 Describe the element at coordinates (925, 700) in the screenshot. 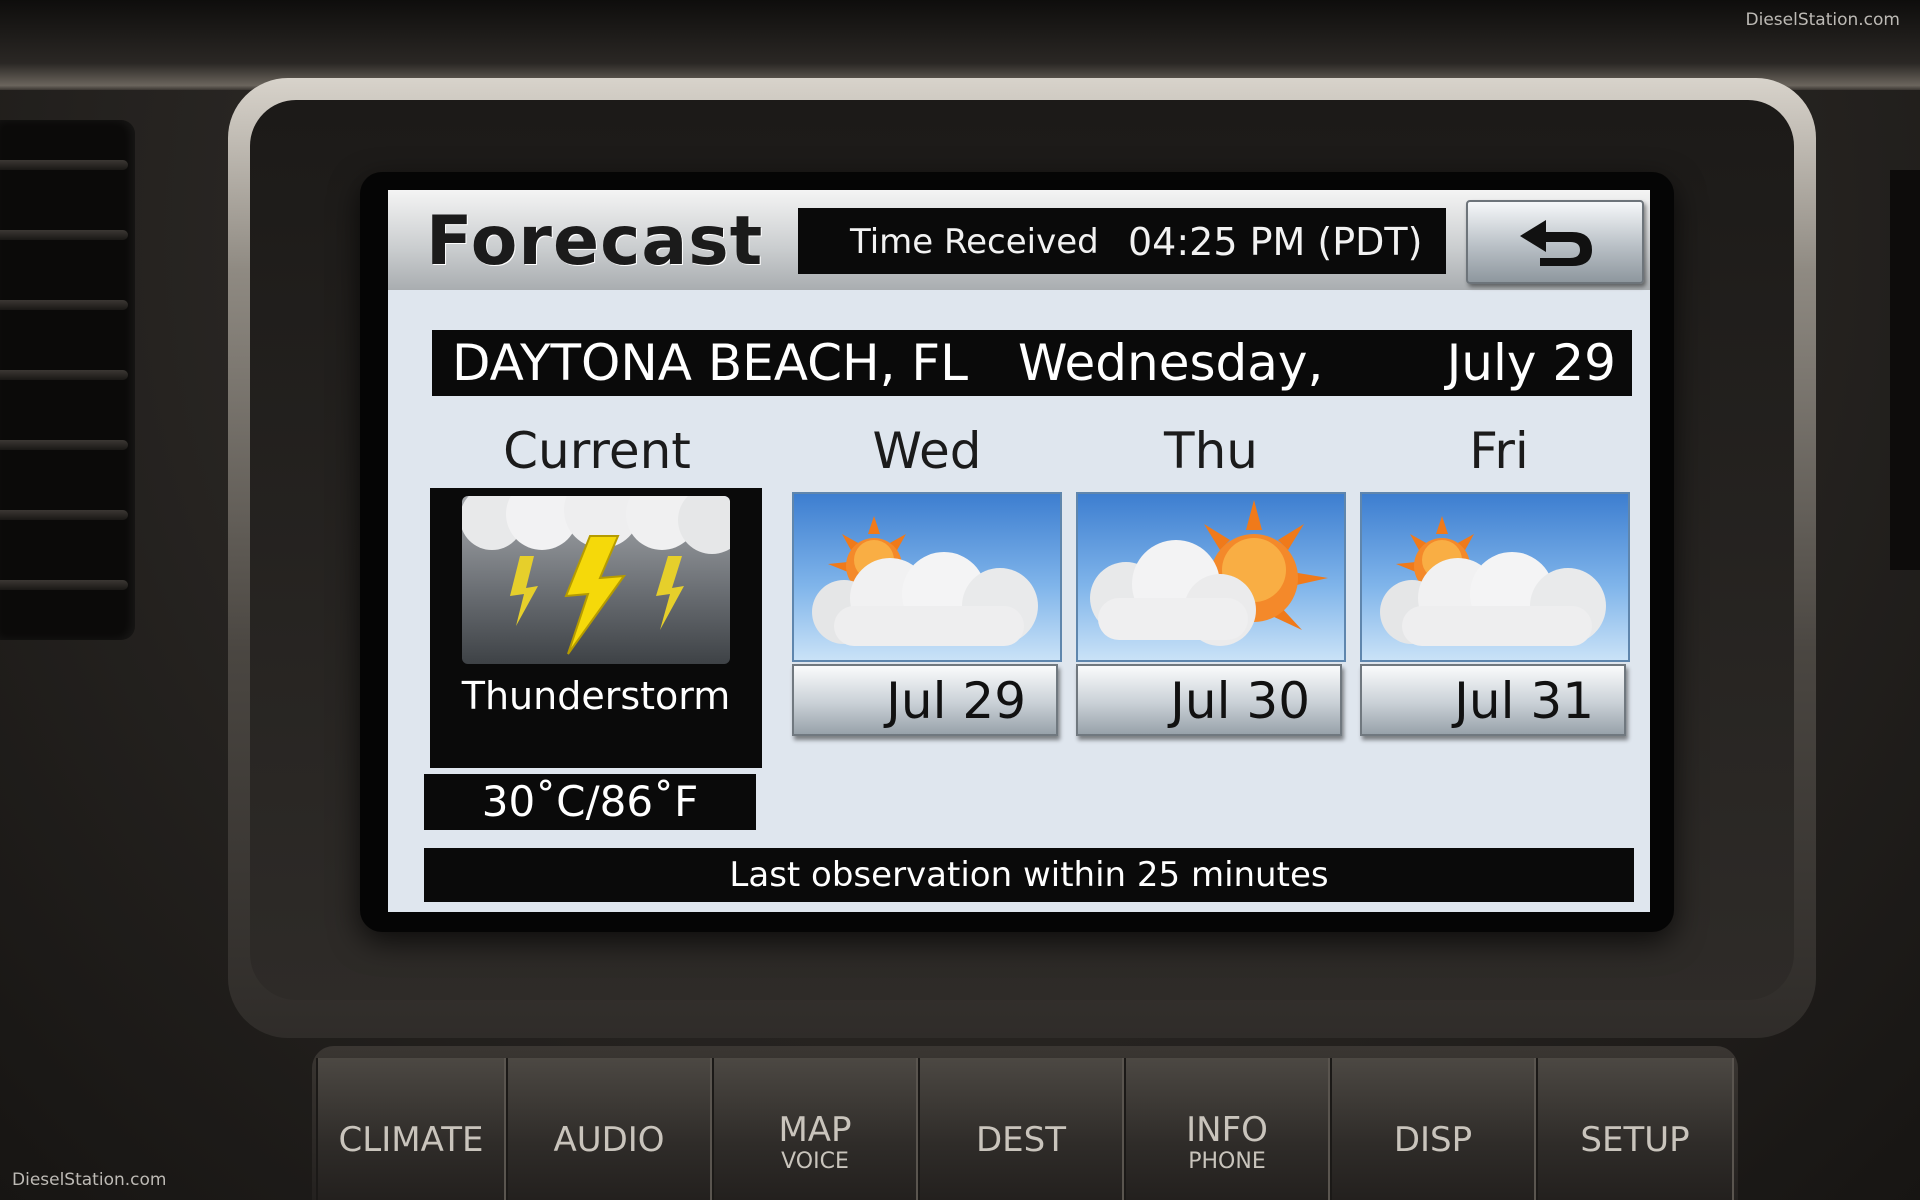

I see `forecast-date-button-jul29: Jul 29` at that location.